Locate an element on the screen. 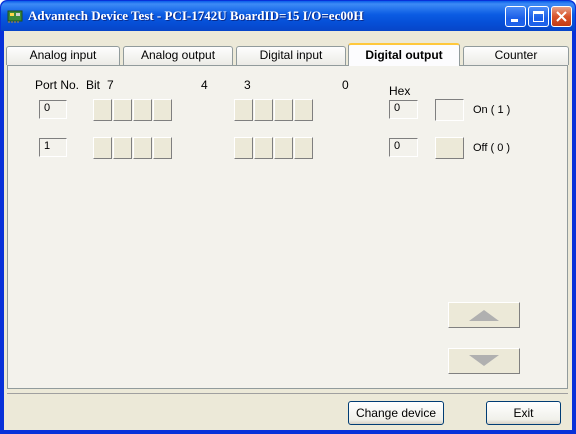  minimize-icon is located at coordinates (514, 20).